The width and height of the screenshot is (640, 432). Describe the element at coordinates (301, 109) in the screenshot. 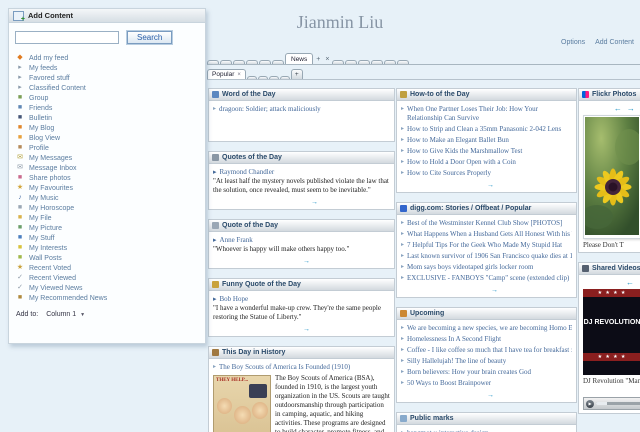

I see `word-of-day-item: ▸ dragoon: Soldier; attack maliciously` at that location.